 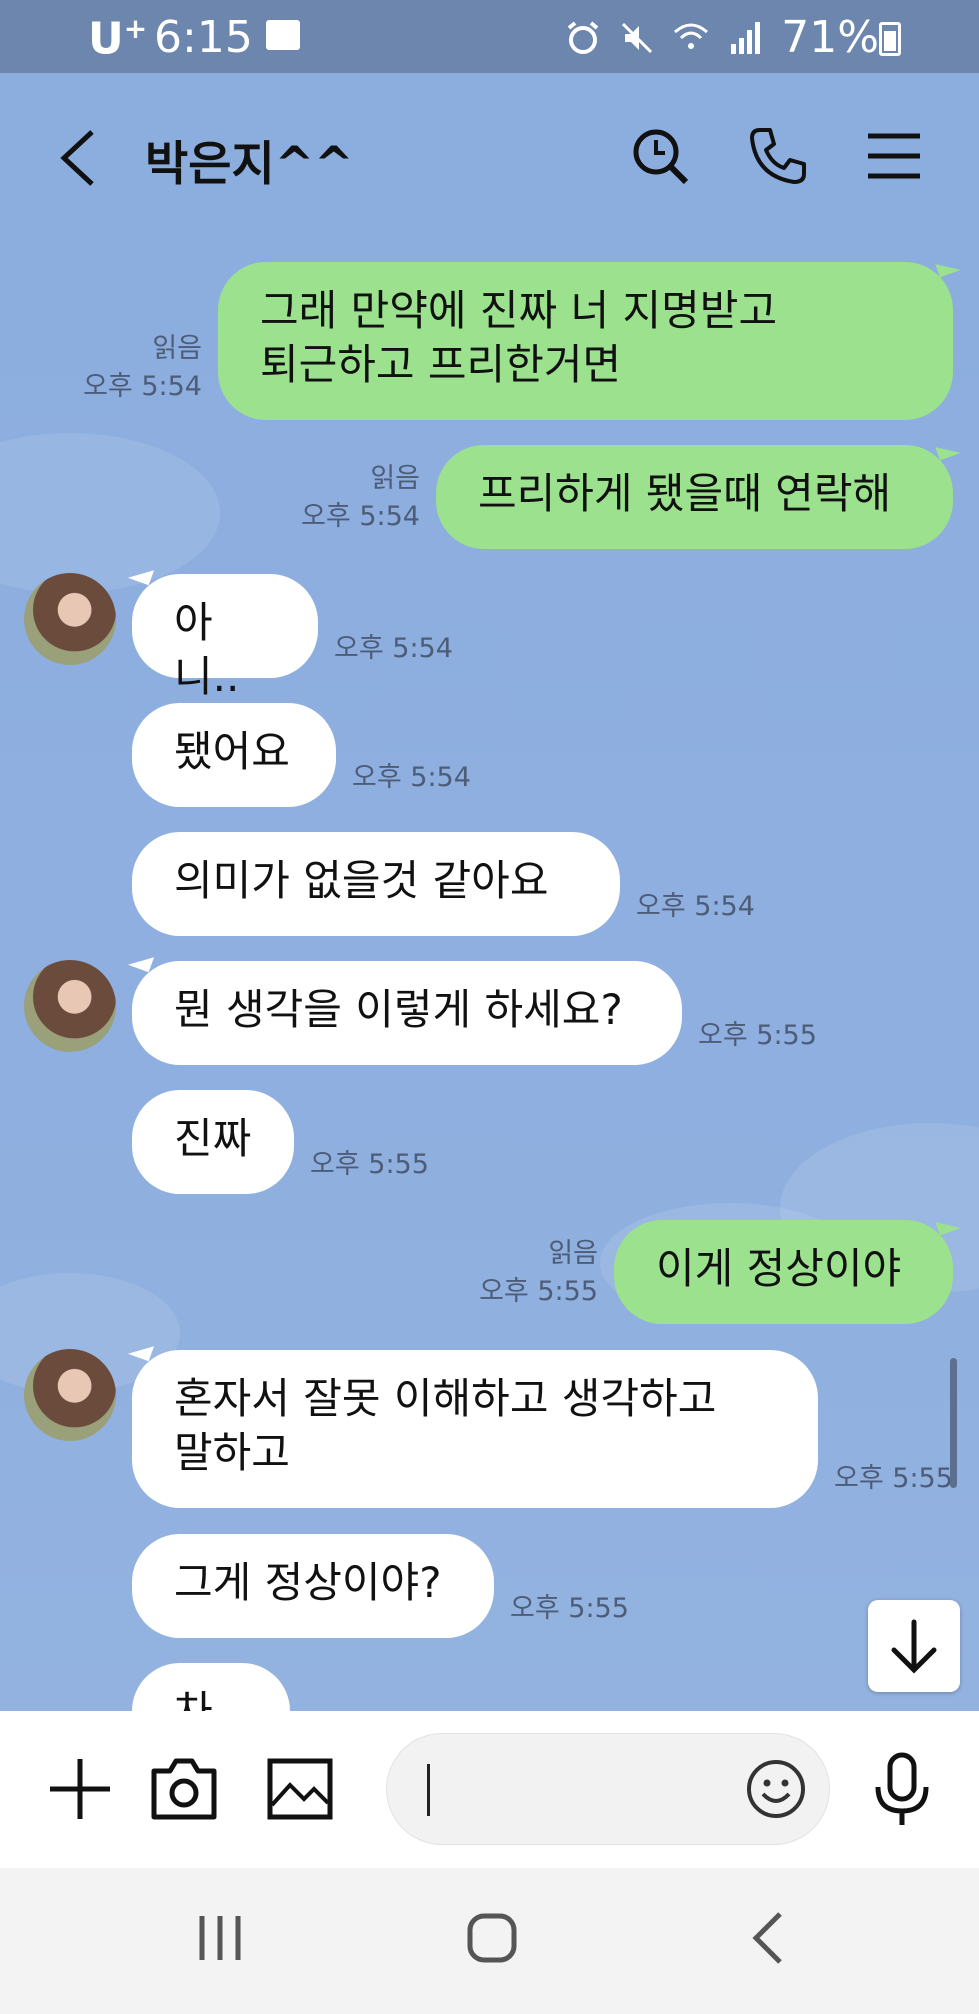 What do you see at coordinates (894, 156) in the screenshot?
I see `menu-icon` at bounding box center [894, 156].